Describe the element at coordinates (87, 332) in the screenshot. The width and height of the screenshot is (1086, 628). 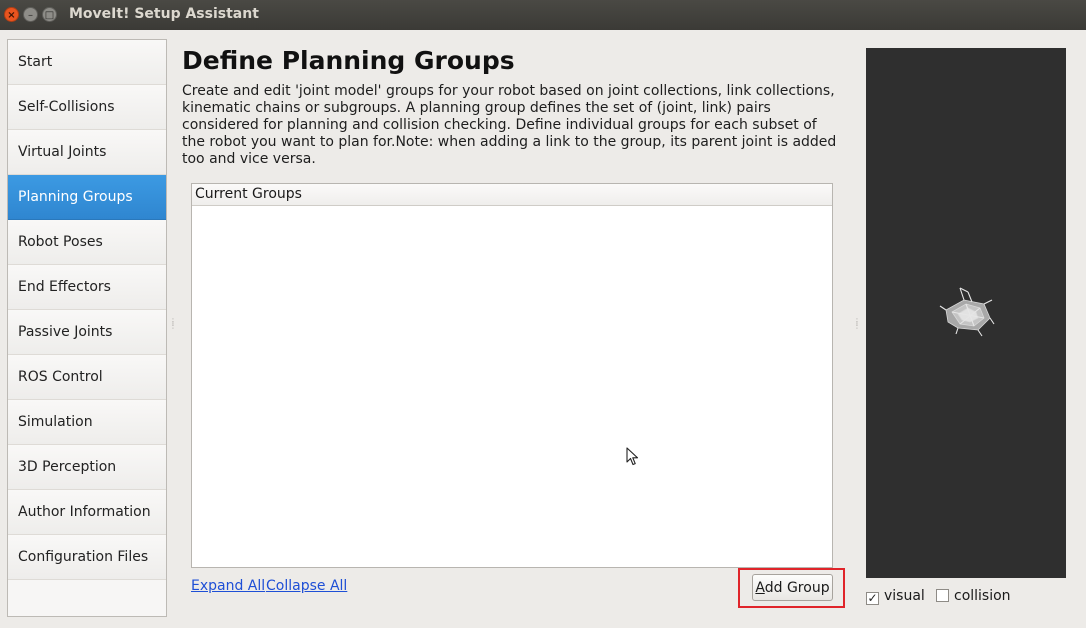
I see `sidebar-item-passive-joints: Passive Joints` at that location.